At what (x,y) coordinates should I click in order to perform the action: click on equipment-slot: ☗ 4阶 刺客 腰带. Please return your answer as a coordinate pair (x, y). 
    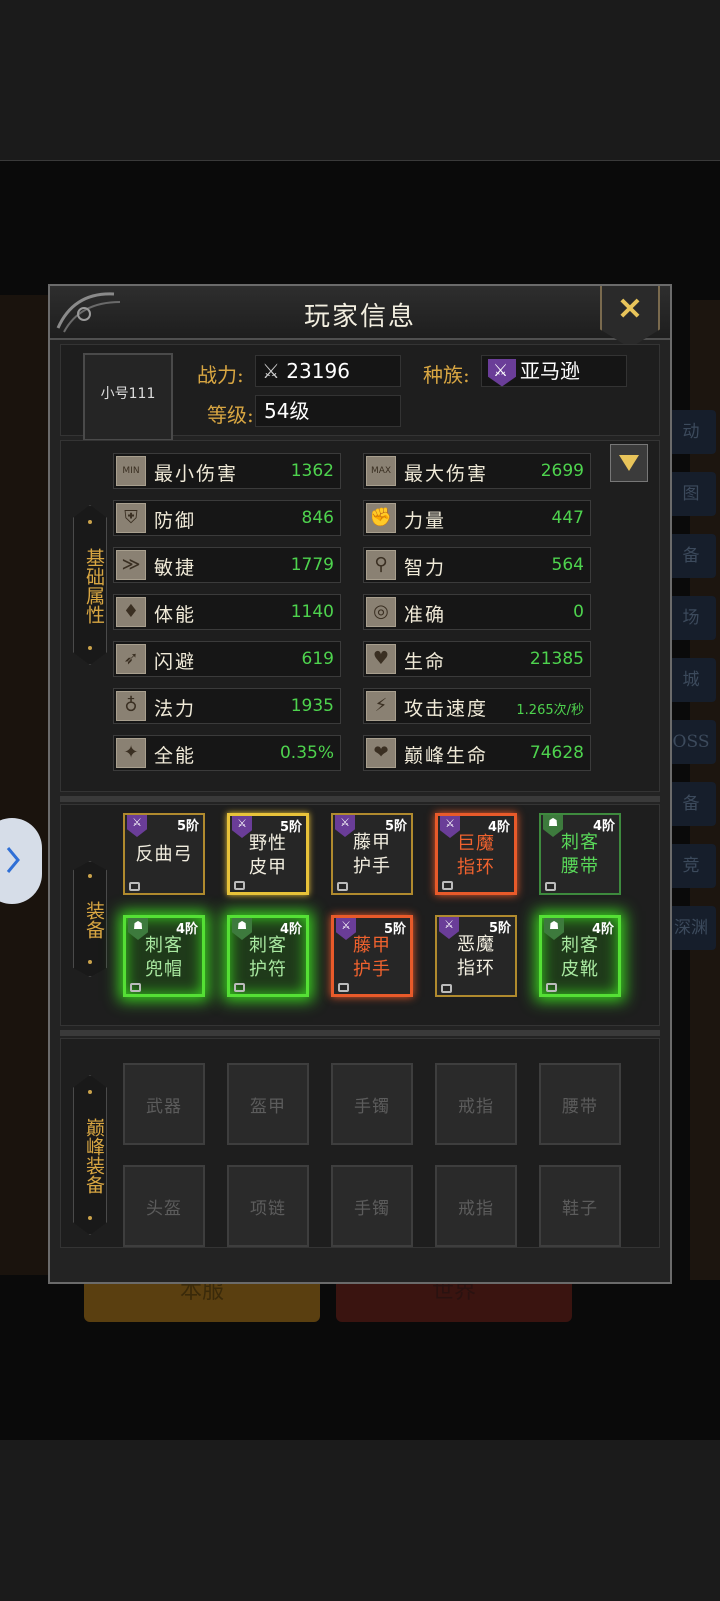
    Looking at the image, I should click on (580, 854).